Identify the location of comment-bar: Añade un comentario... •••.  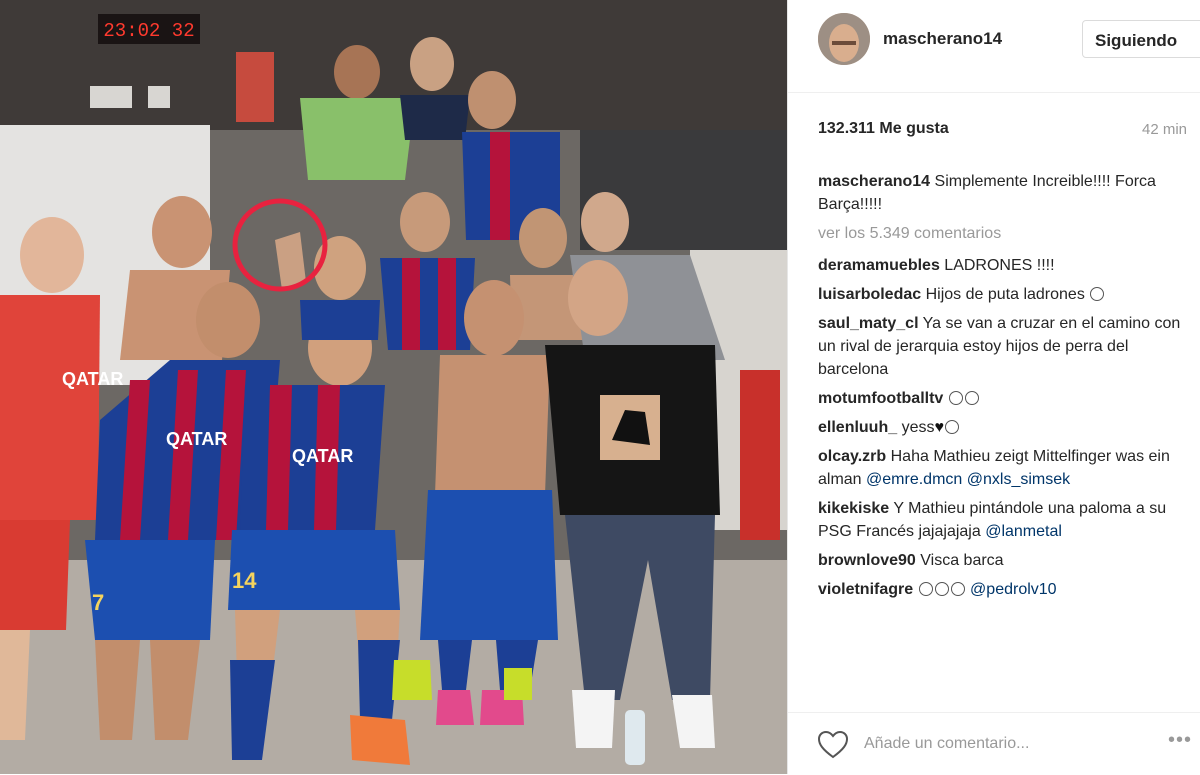
(994, 743).